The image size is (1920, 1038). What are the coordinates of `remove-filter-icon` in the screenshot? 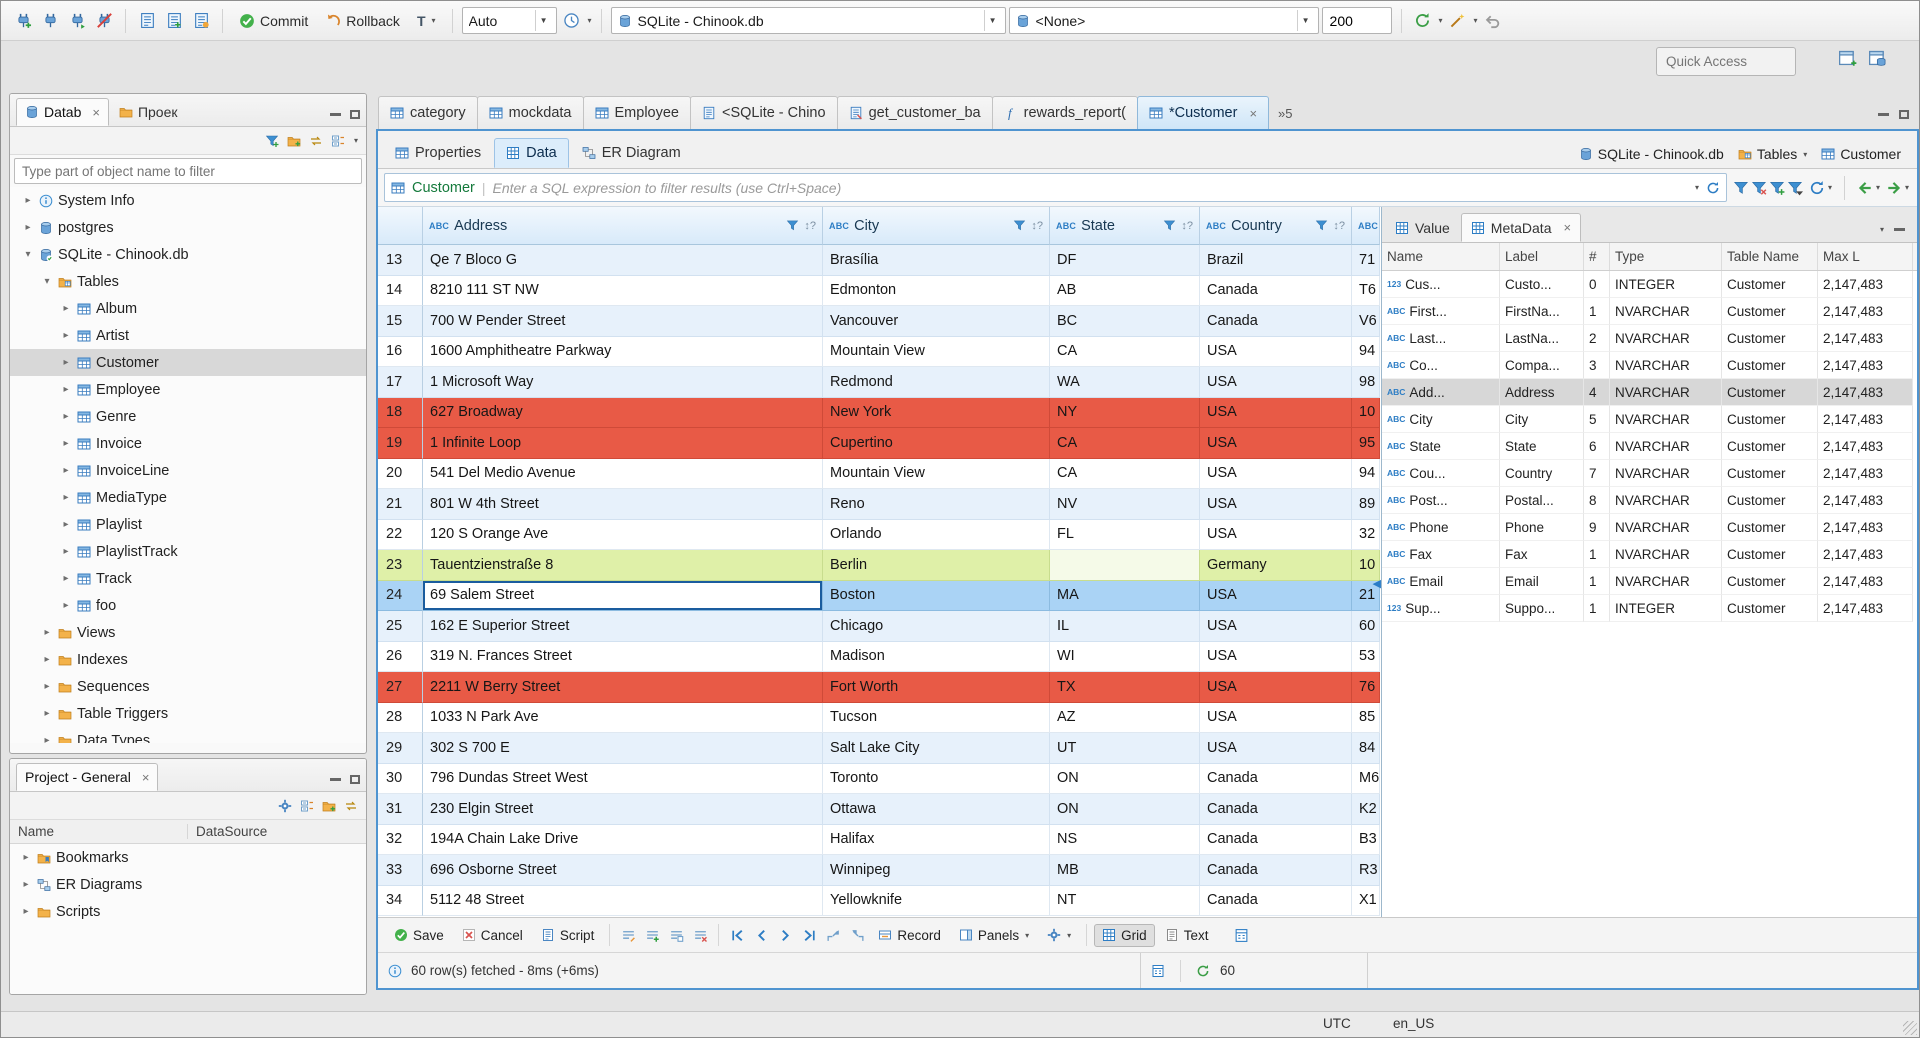 It's located at (1759, 188).